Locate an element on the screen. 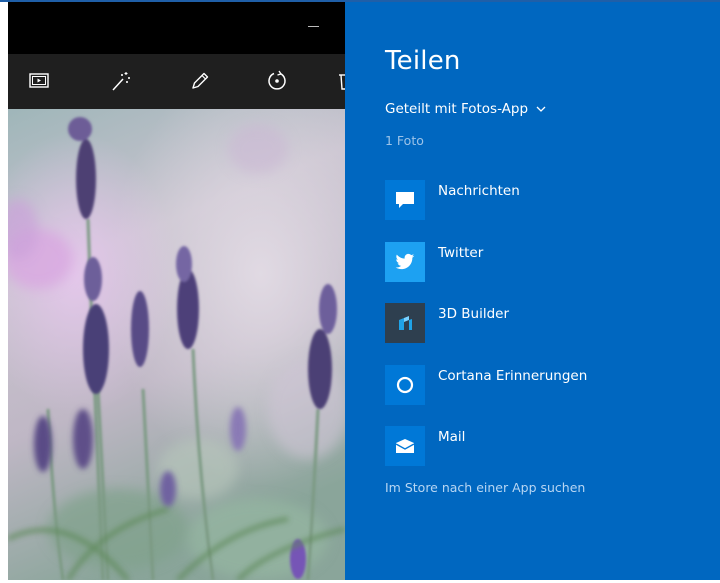 This screenshot has width=720, height=583. shared-with-label: Geteilt mit Fotos-App is located at coordinates (457, 109).